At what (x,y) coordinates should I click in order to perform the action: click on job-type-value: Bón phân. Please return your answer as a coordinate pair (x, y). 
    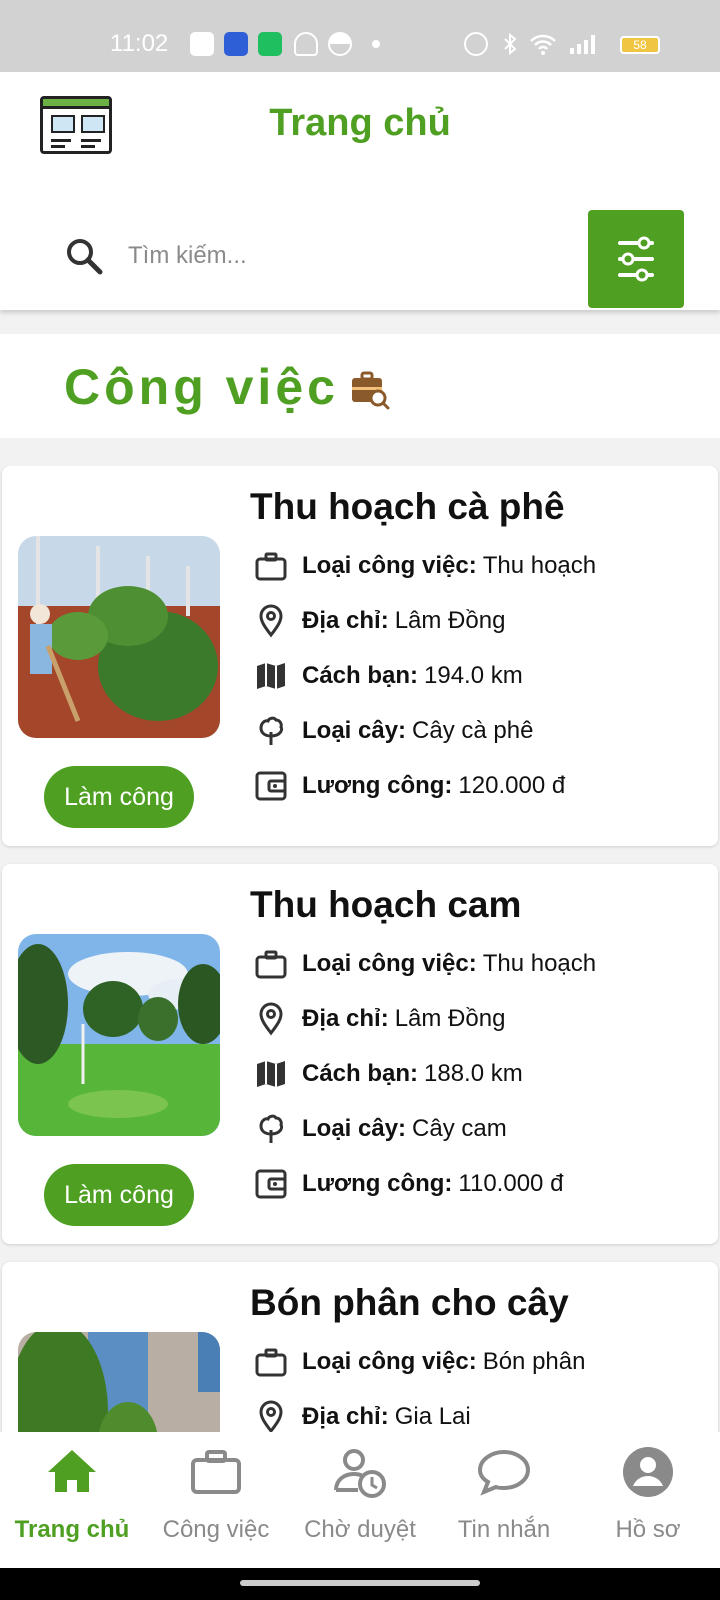
    Looking at the image, I should click on (534, 1361).